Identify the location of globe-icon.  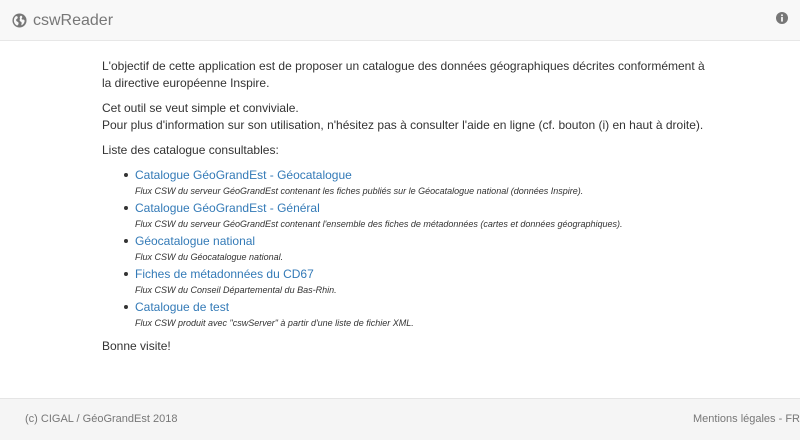
(19, 20).